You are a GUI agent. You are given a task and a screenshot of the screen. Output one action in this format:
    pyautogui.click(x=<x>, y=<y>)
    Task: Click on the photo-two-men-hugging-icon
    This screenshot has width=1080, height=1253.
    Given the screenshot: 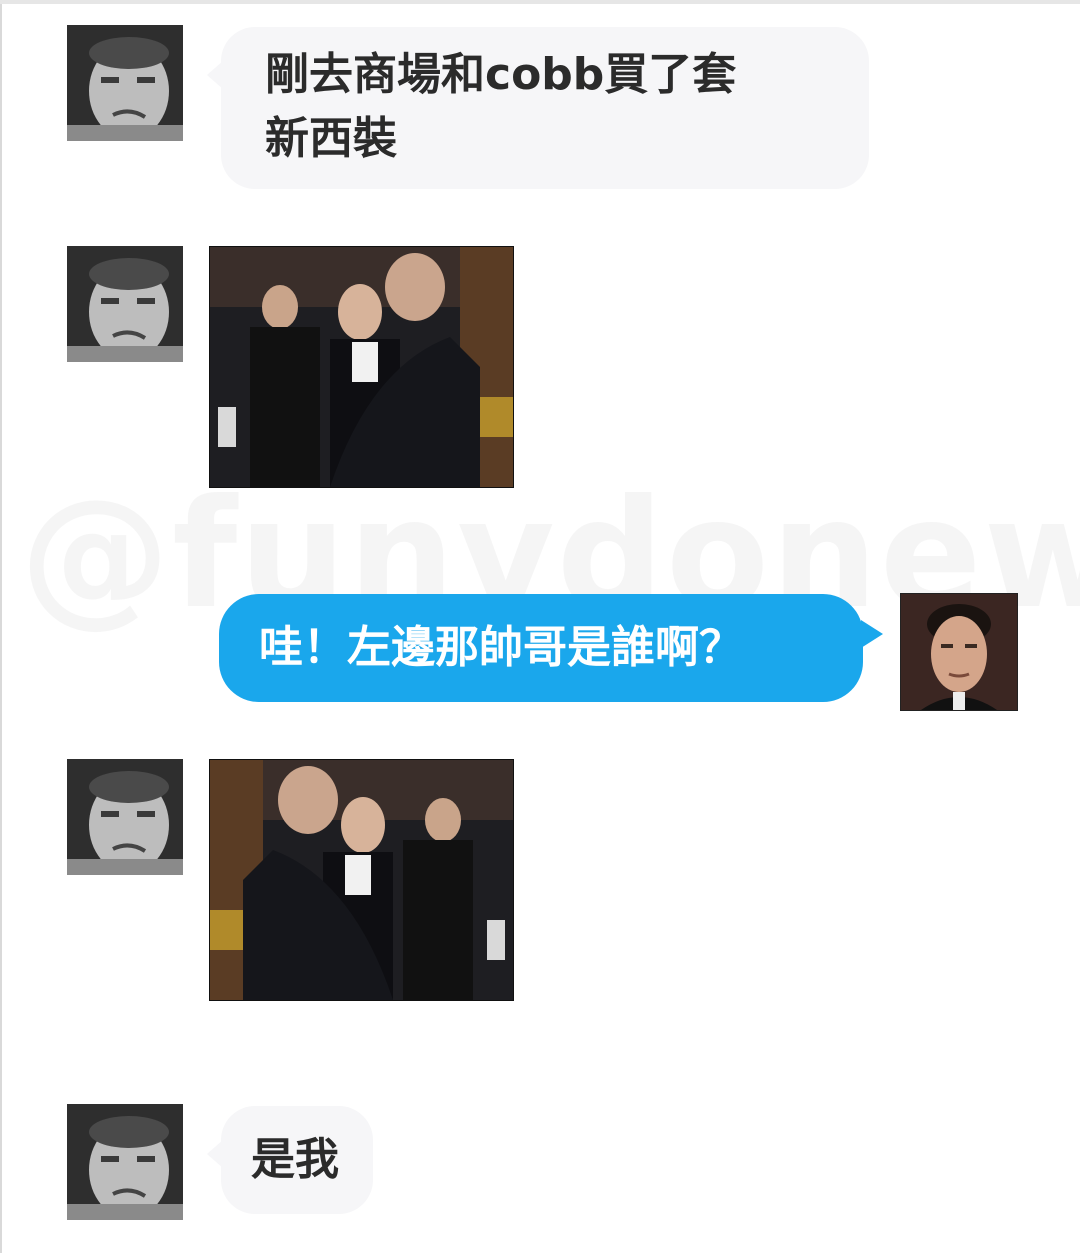 What is the action you would take?
    pyautogui.click(x=361, y=367)
    